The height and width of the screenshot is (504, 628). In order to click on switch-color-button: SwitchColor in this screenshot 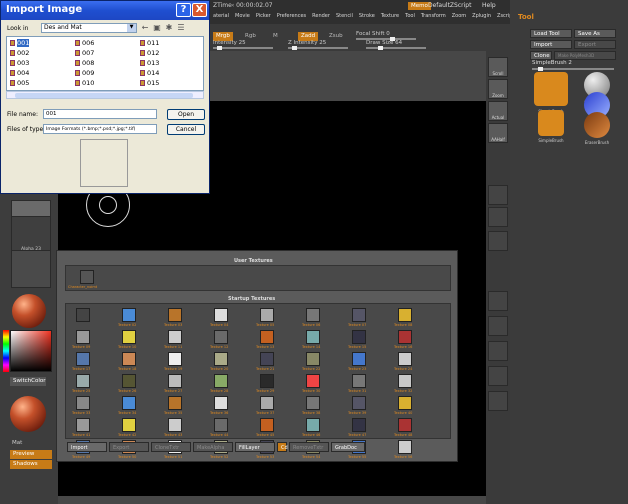, I will do `click(28, 381)`.